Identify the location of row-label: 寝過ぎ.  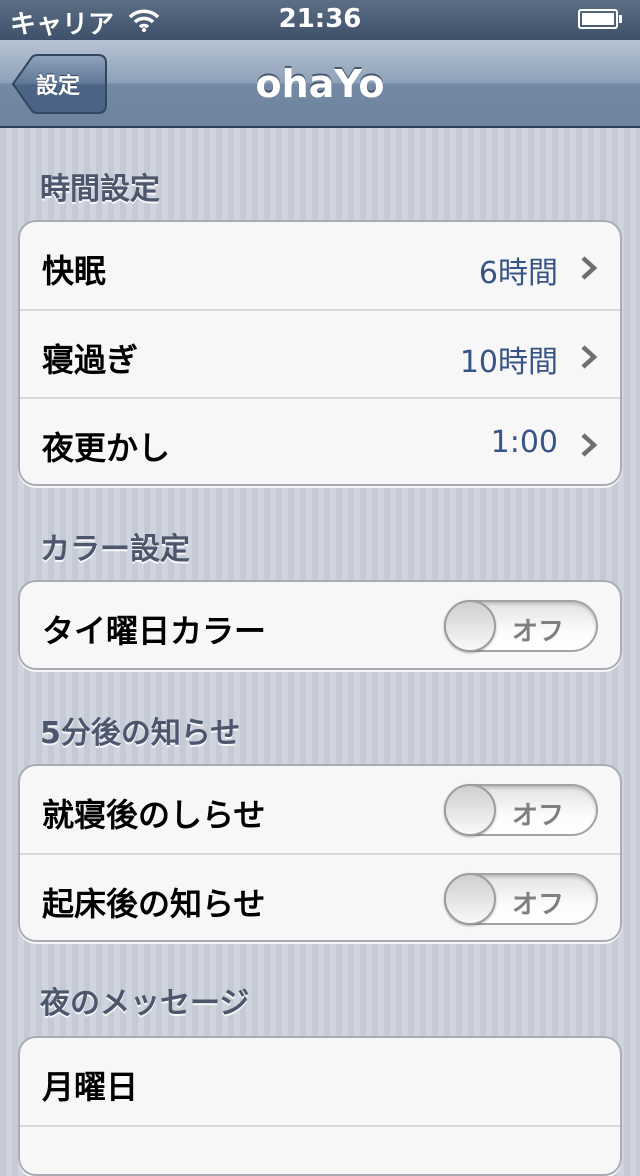
(90, 360).